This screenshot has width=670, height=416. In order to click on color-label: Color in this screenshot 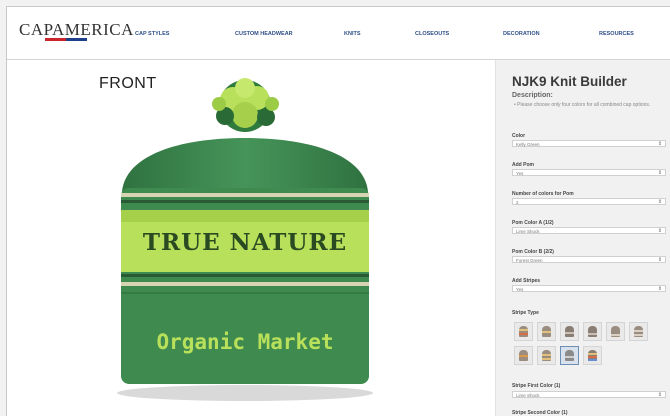, I will do `click(519, 136)`.